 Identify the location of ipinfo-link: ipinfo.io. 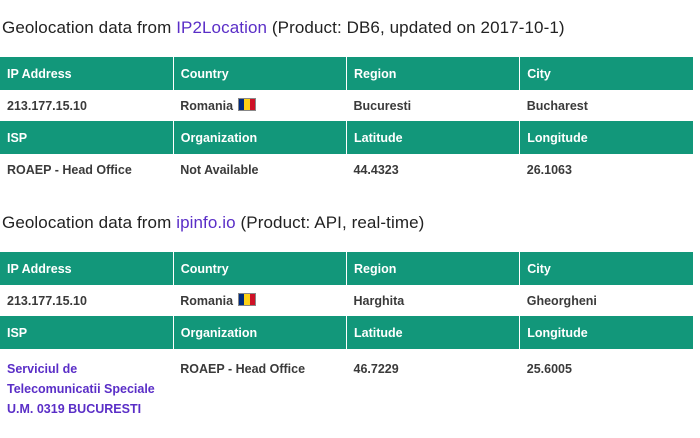
(206, 222).